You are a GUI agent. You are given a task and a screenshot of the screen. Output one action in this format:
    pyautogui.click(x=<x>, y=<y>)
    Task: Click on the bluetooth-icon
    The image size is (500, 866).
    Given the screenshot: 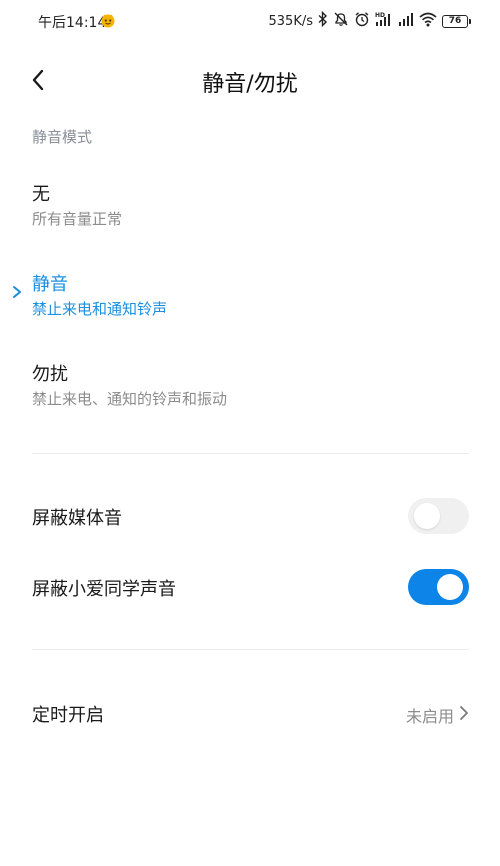 What is the action you would take?
    pyautogui.click(x=323, y=20)
    